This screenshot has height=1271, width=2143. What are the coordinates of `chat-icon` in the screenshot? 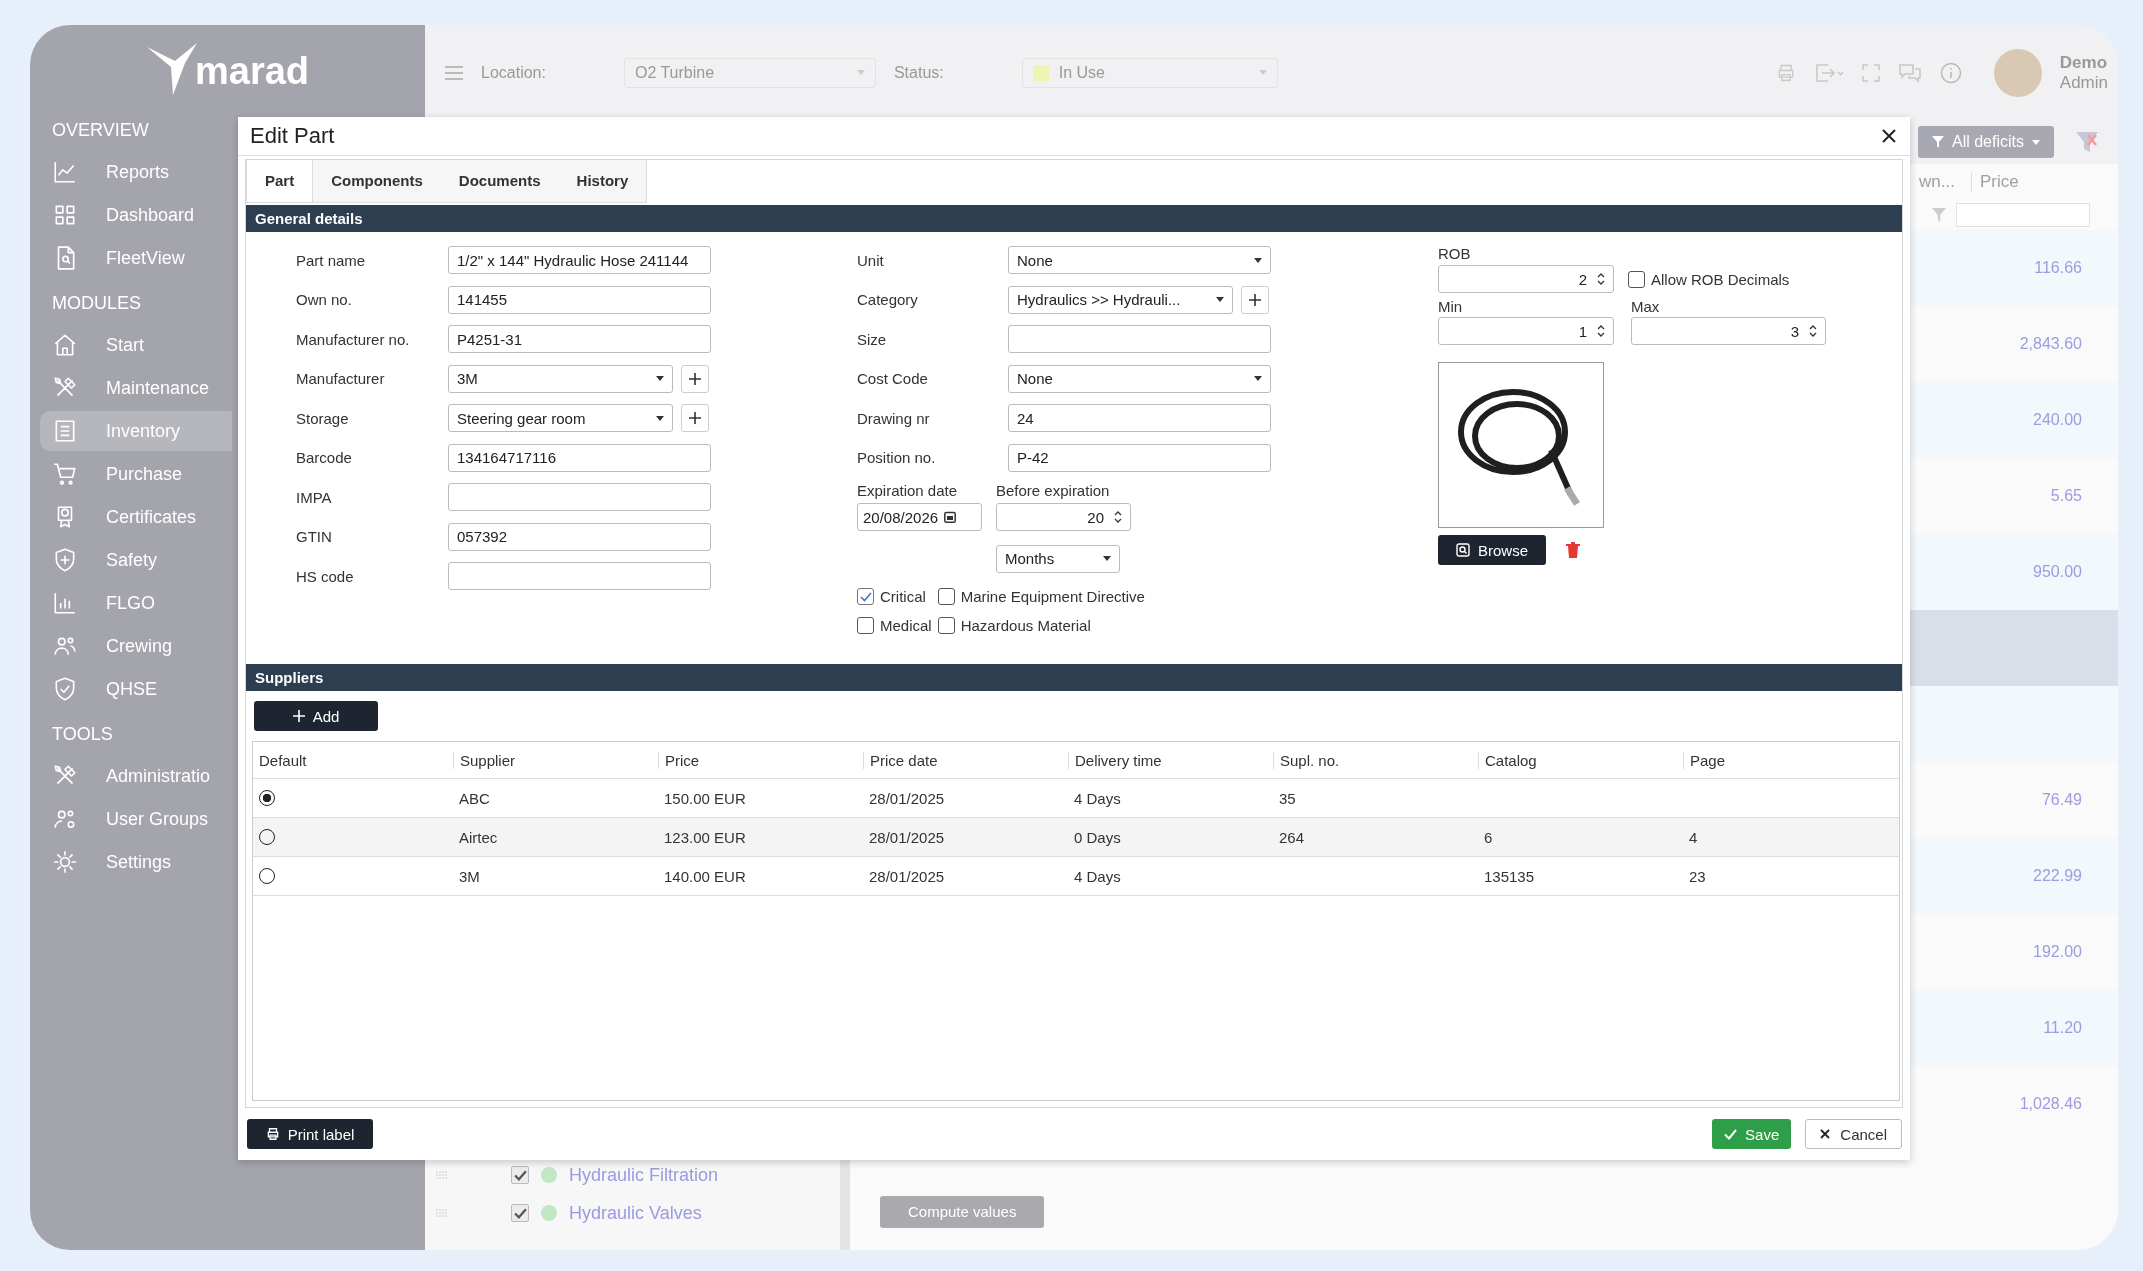 It's located at (1909, 72).